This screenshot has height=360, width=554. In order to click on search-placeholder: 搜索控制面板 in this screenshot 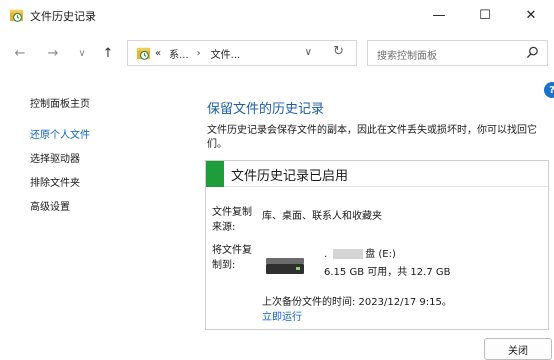, I will do `click(407, 56)`.